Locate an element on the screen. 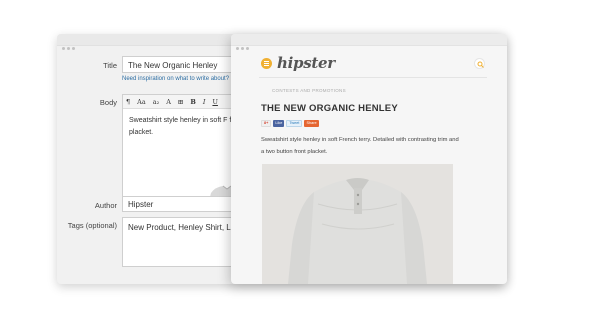 This screenshot has width=611, height=327. tweet-button: Tweet is located at coordinates (294, 123).